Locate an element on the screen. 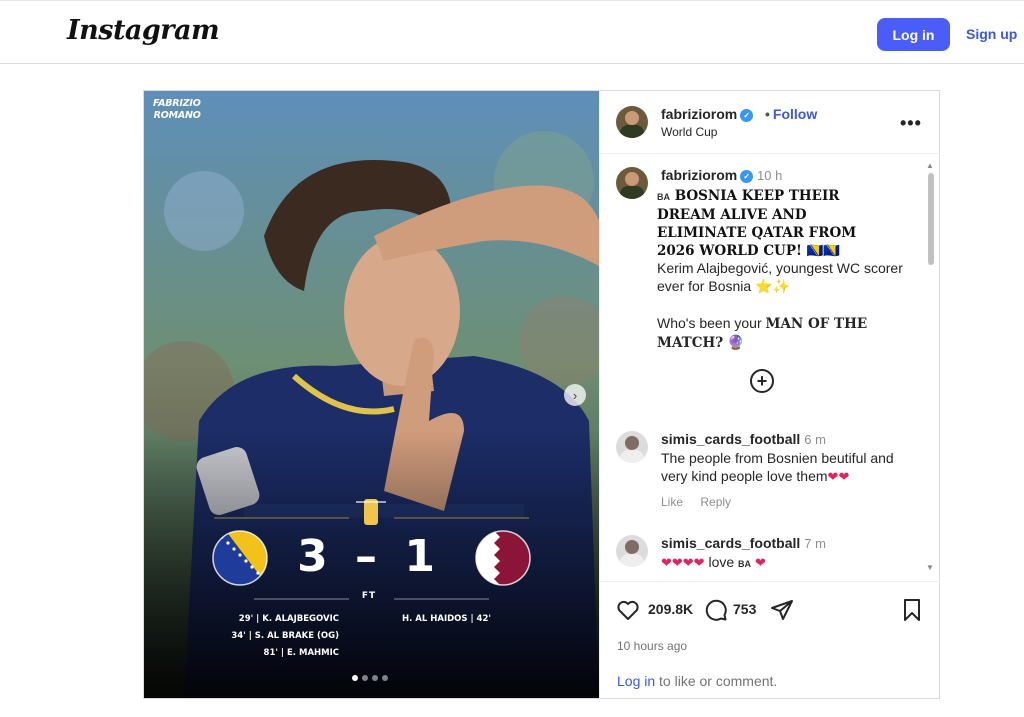  scrollbar-thumb is located at coordinates (931, 219).